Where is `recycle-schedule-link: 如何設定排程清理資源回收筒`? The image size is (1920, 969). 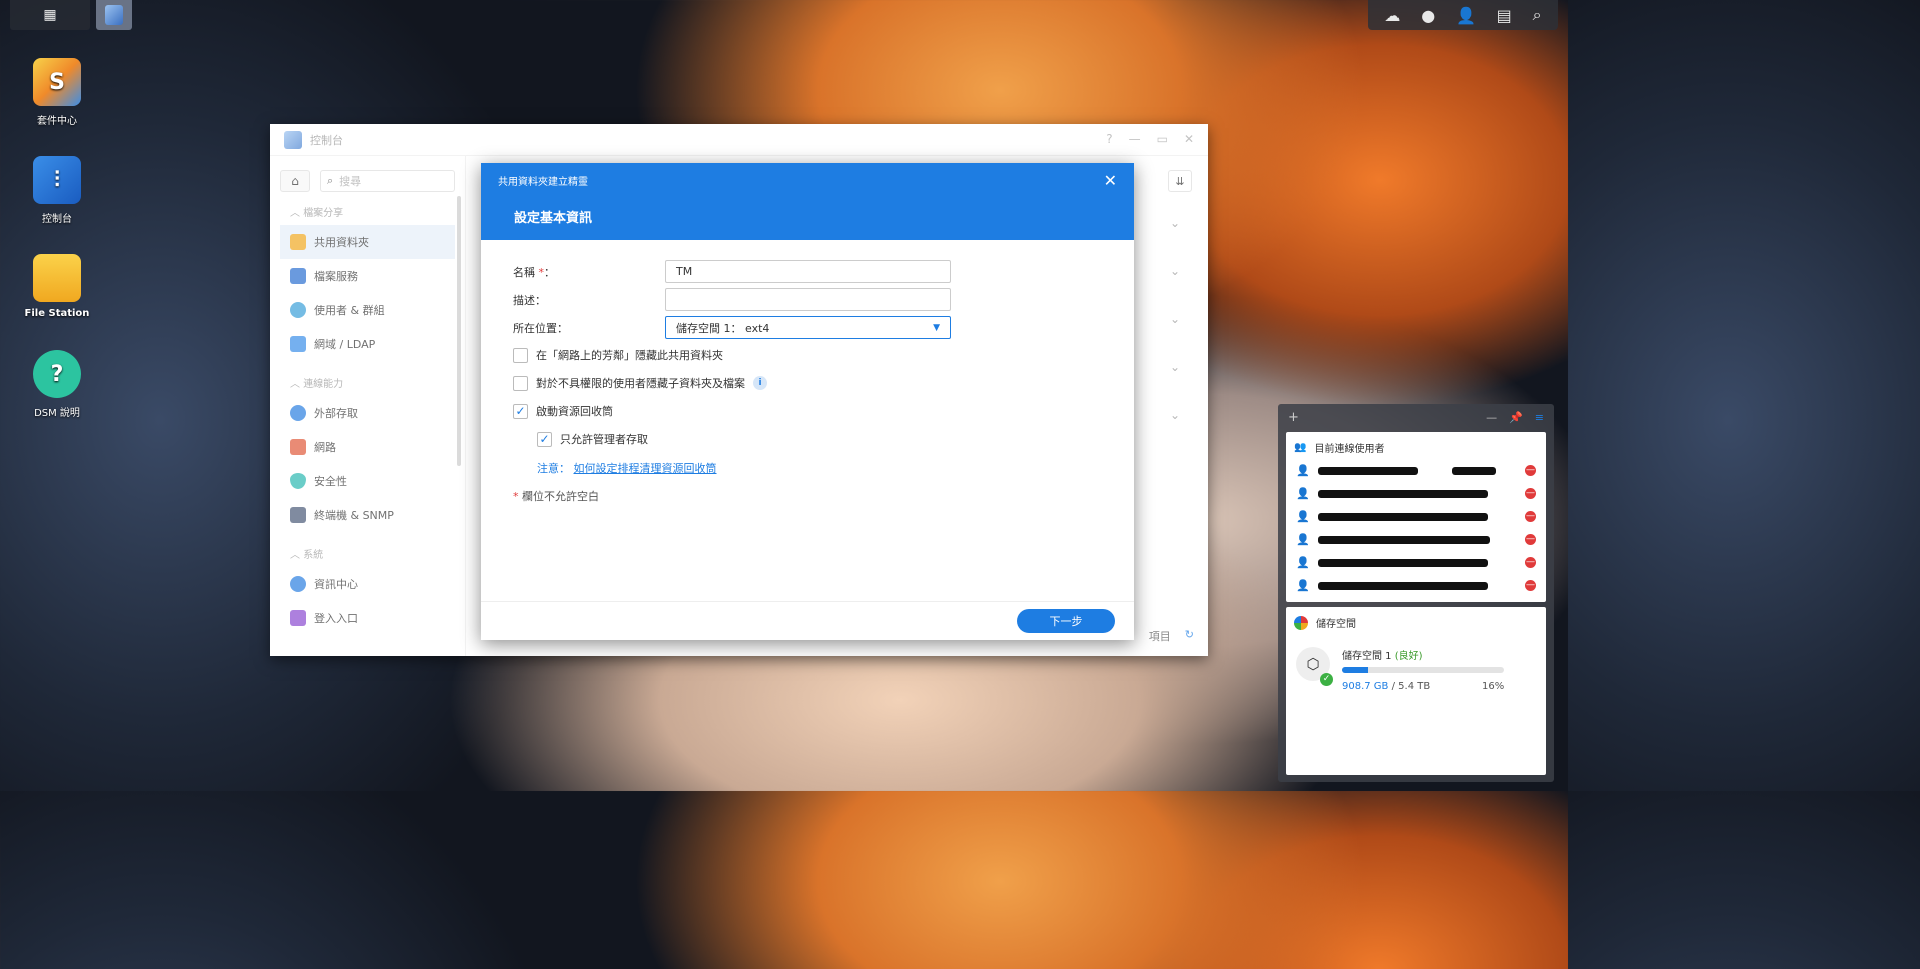
recycle-schedule-link: 如何設定排程清理資源回收筒 is located at coordinates (645, 468).